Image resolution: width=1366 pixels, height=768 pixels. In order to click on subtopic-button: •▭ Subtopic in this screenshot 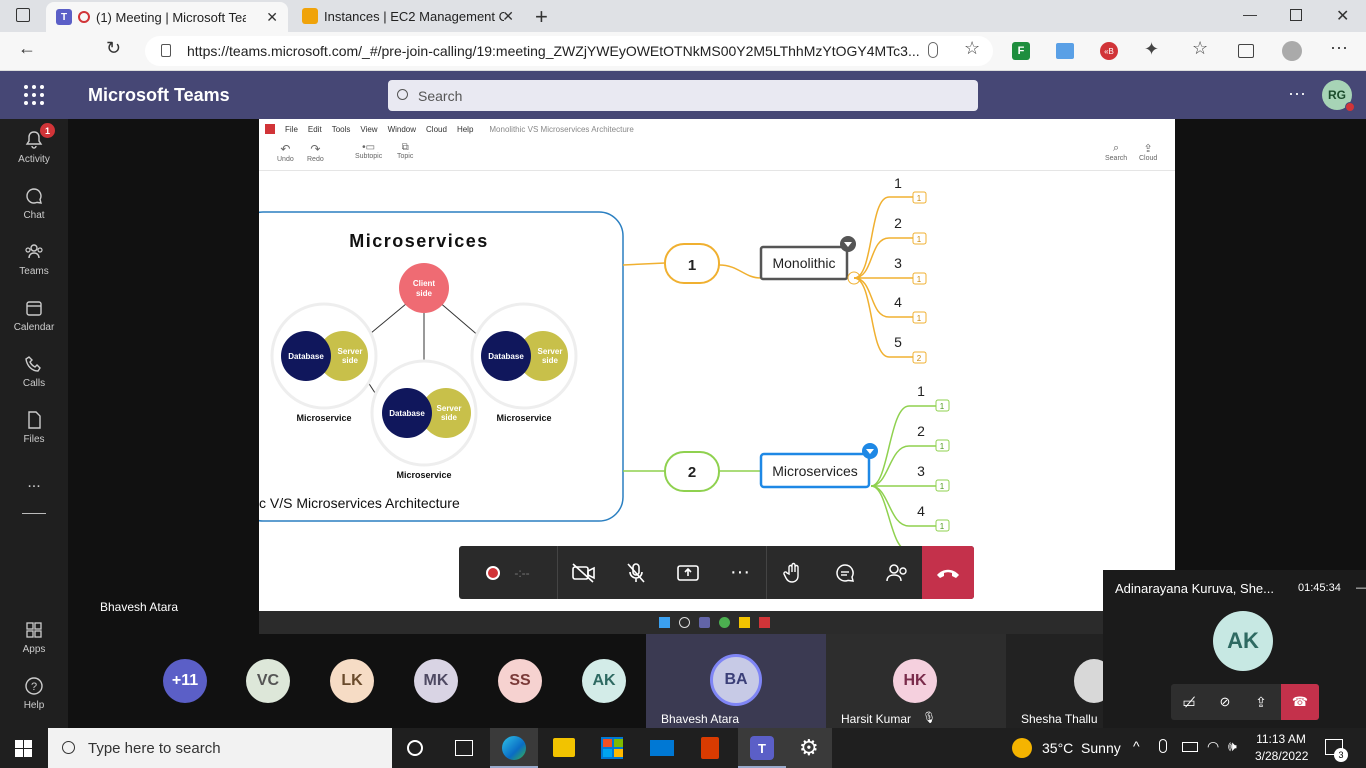, I will do `click(368, 151)`.